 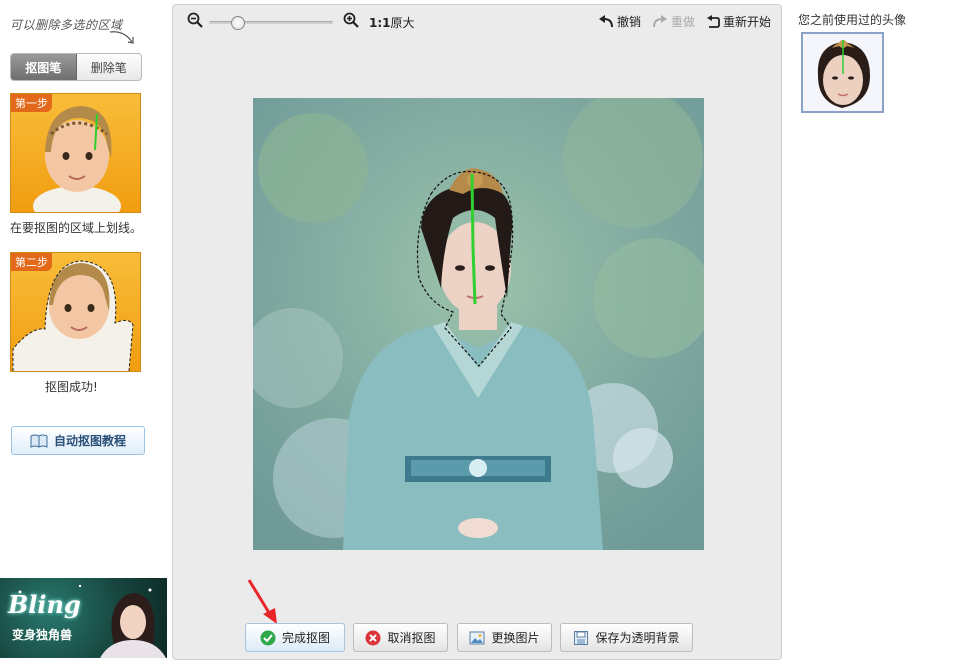 I want to click on redo-button: 重做, so click(x=673, y=21).